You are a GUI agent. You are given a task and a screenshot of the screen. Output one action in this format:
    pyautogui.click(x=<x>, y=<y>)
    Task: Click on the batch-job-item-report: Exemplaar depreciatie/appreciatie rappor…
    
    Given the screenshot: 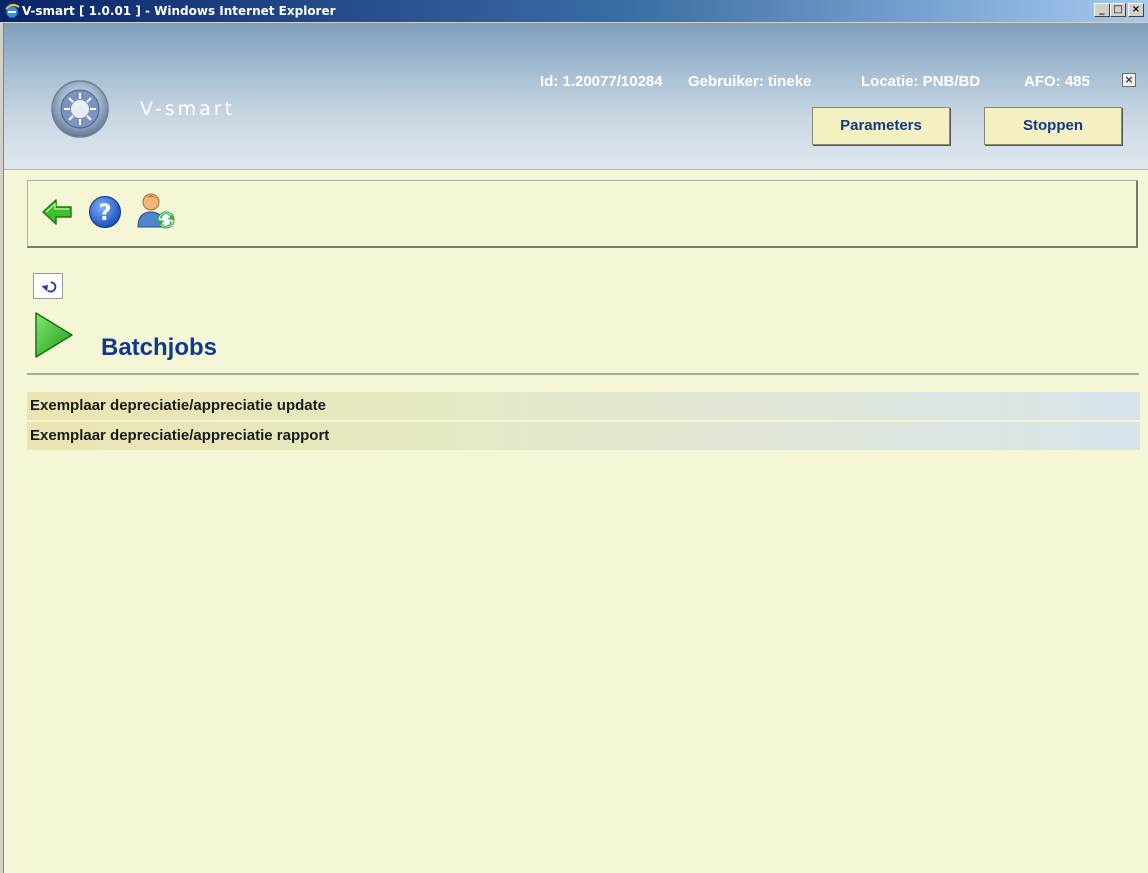 What is the action you would take?
    pyautogui.click(x=583, y=436)
    